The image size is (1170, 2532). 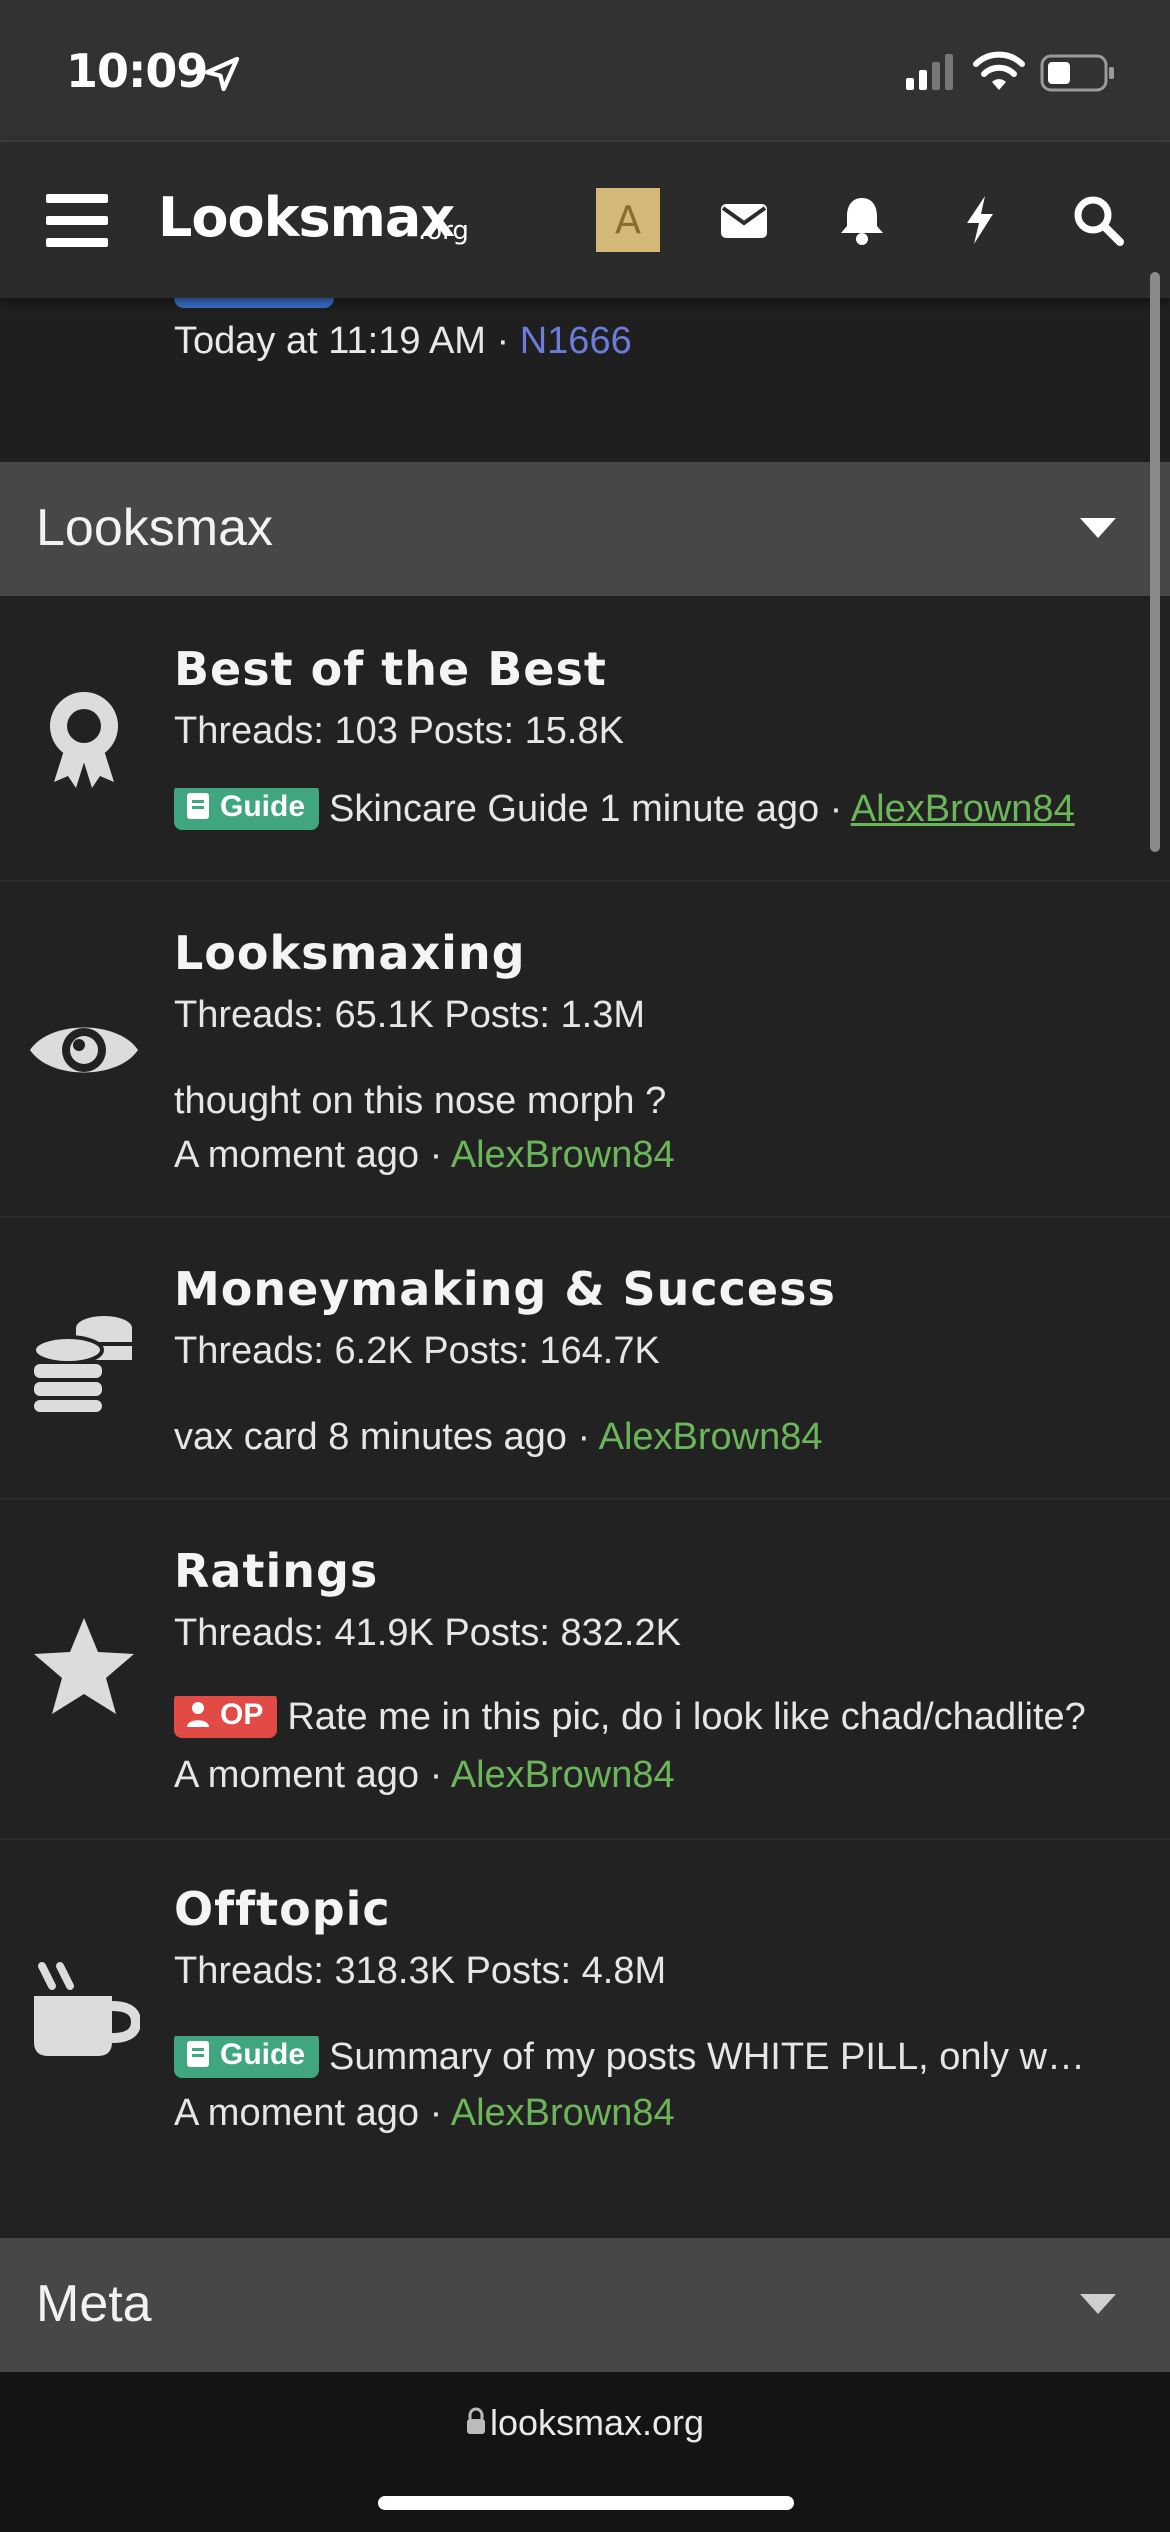 What do you see at coordinates (505, 1289) in the screenshot?
I see `forum-title: Moneymaking & Success` at bounding box center [505, 1289].